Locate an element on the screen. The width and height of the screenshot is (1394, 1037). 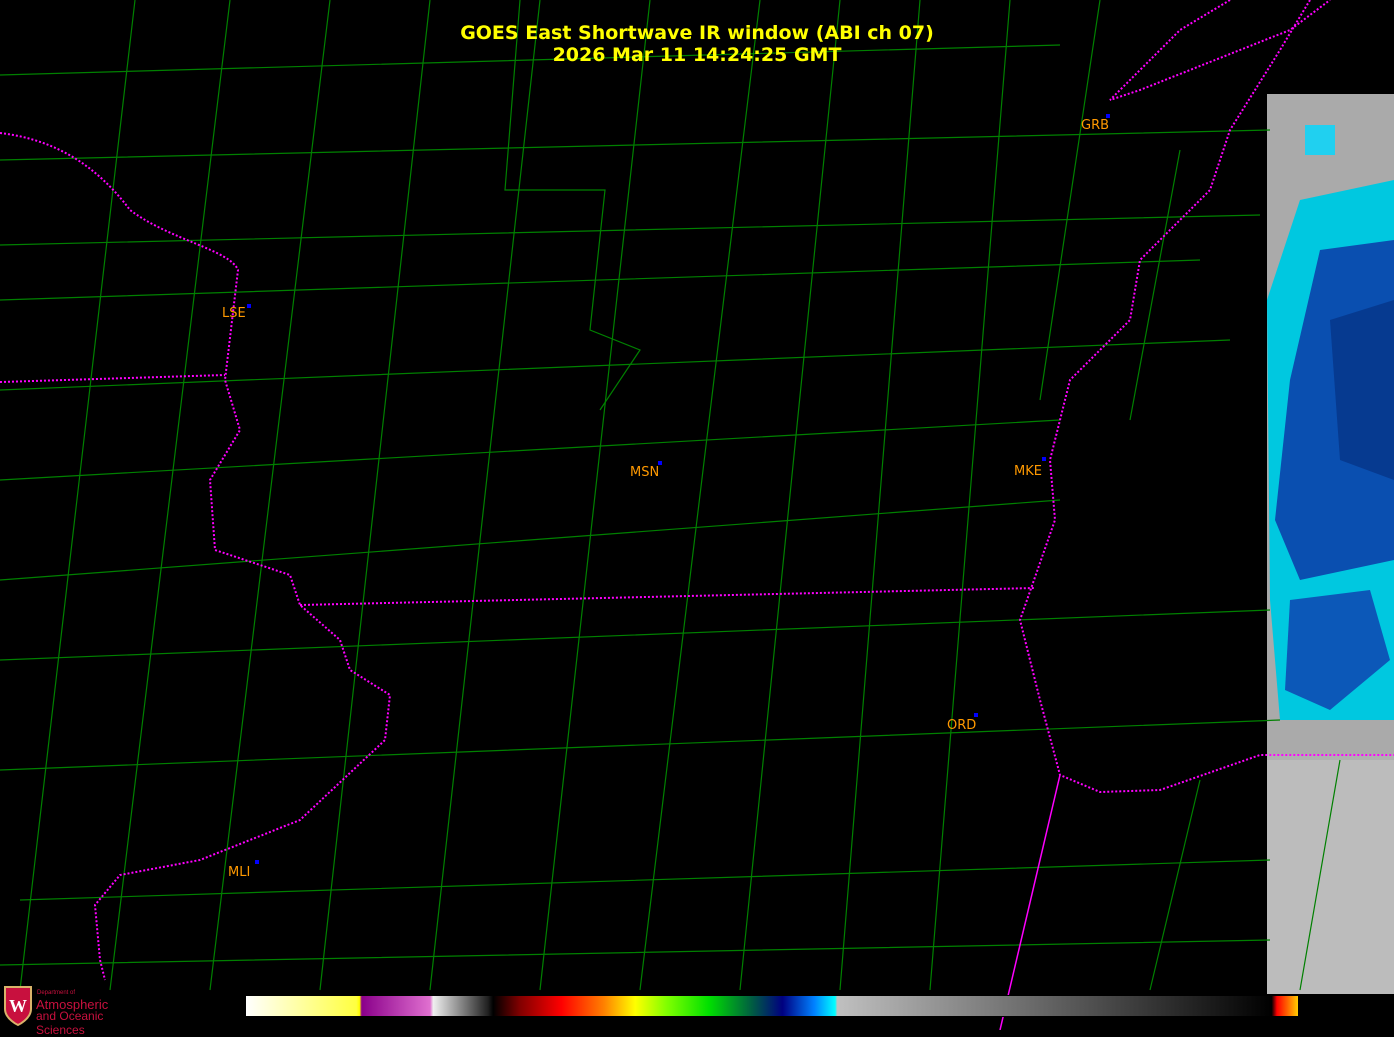
station-label-msn: MSN is located at coordinates (645, 472).